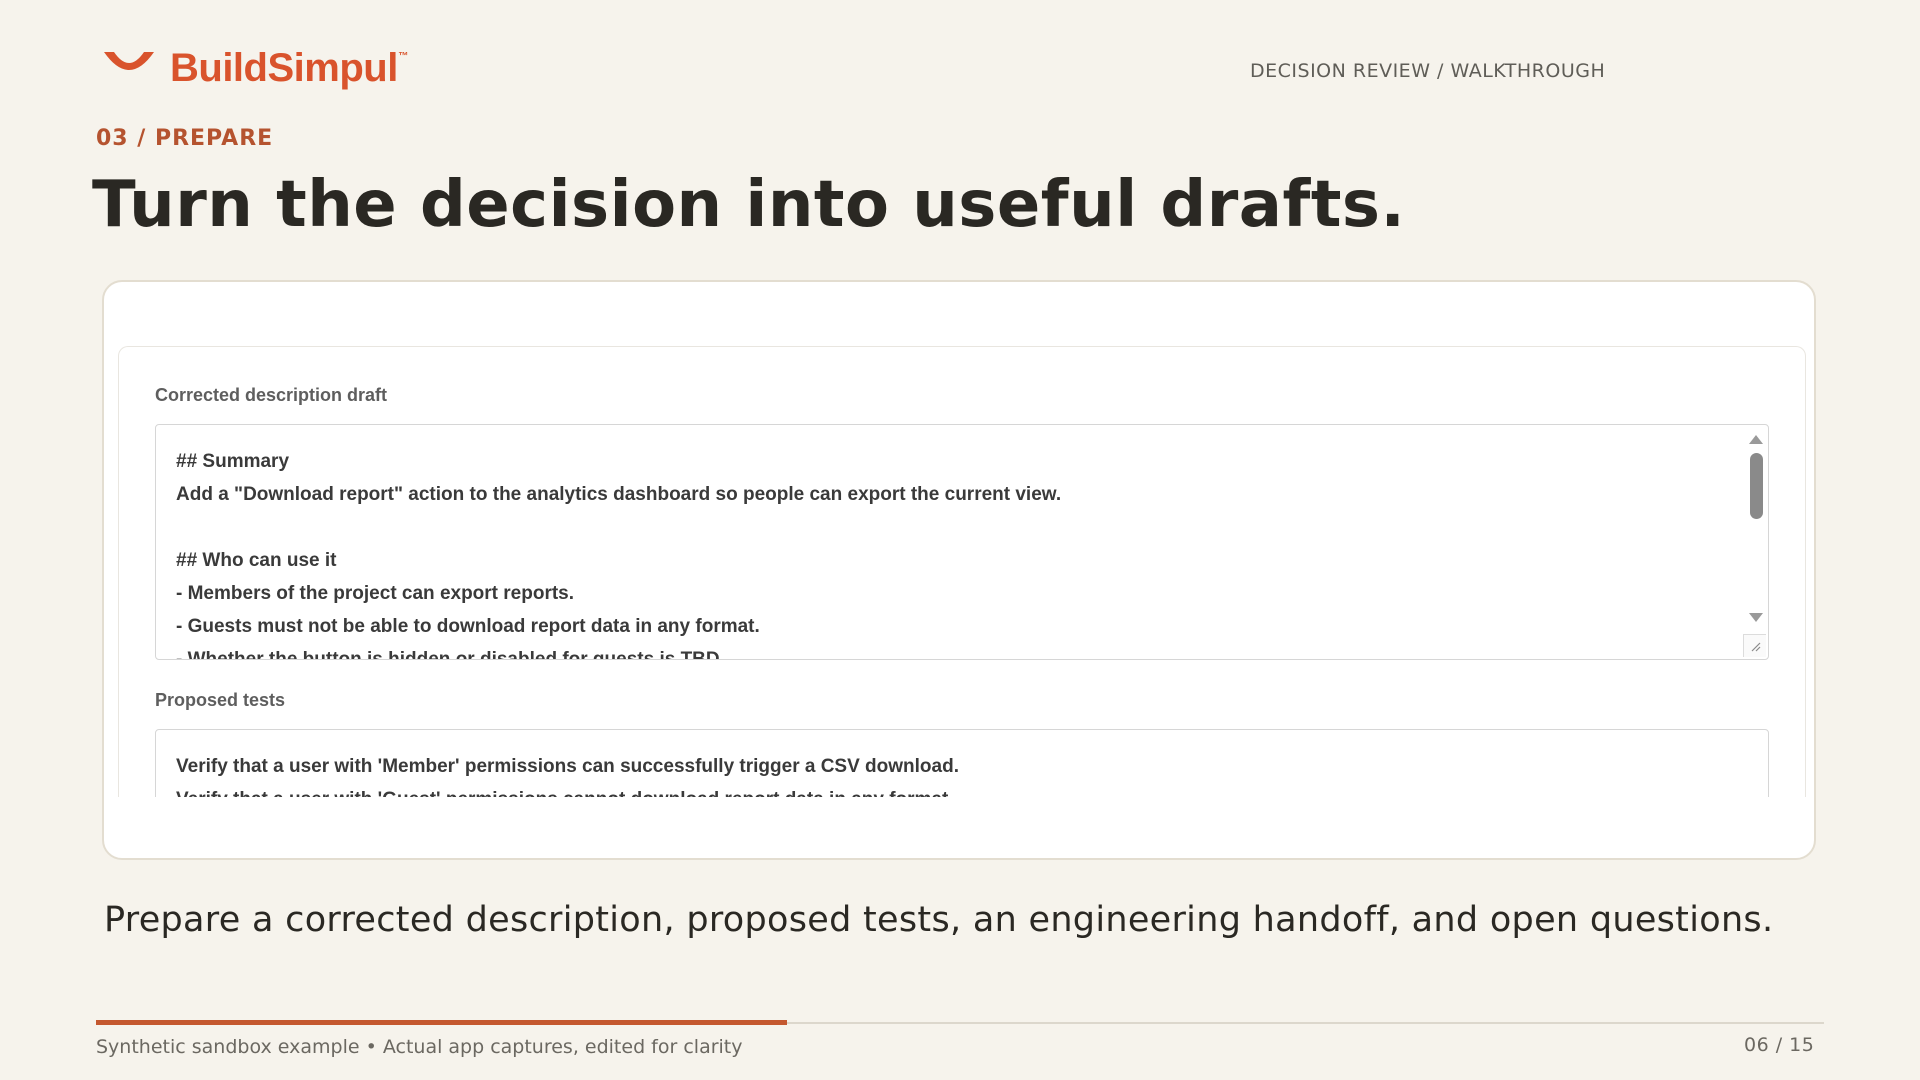 The height and width of the screenshot is (1080, 1920). I want to click on tests-field-label: Proposed tests, so click(220, 700).